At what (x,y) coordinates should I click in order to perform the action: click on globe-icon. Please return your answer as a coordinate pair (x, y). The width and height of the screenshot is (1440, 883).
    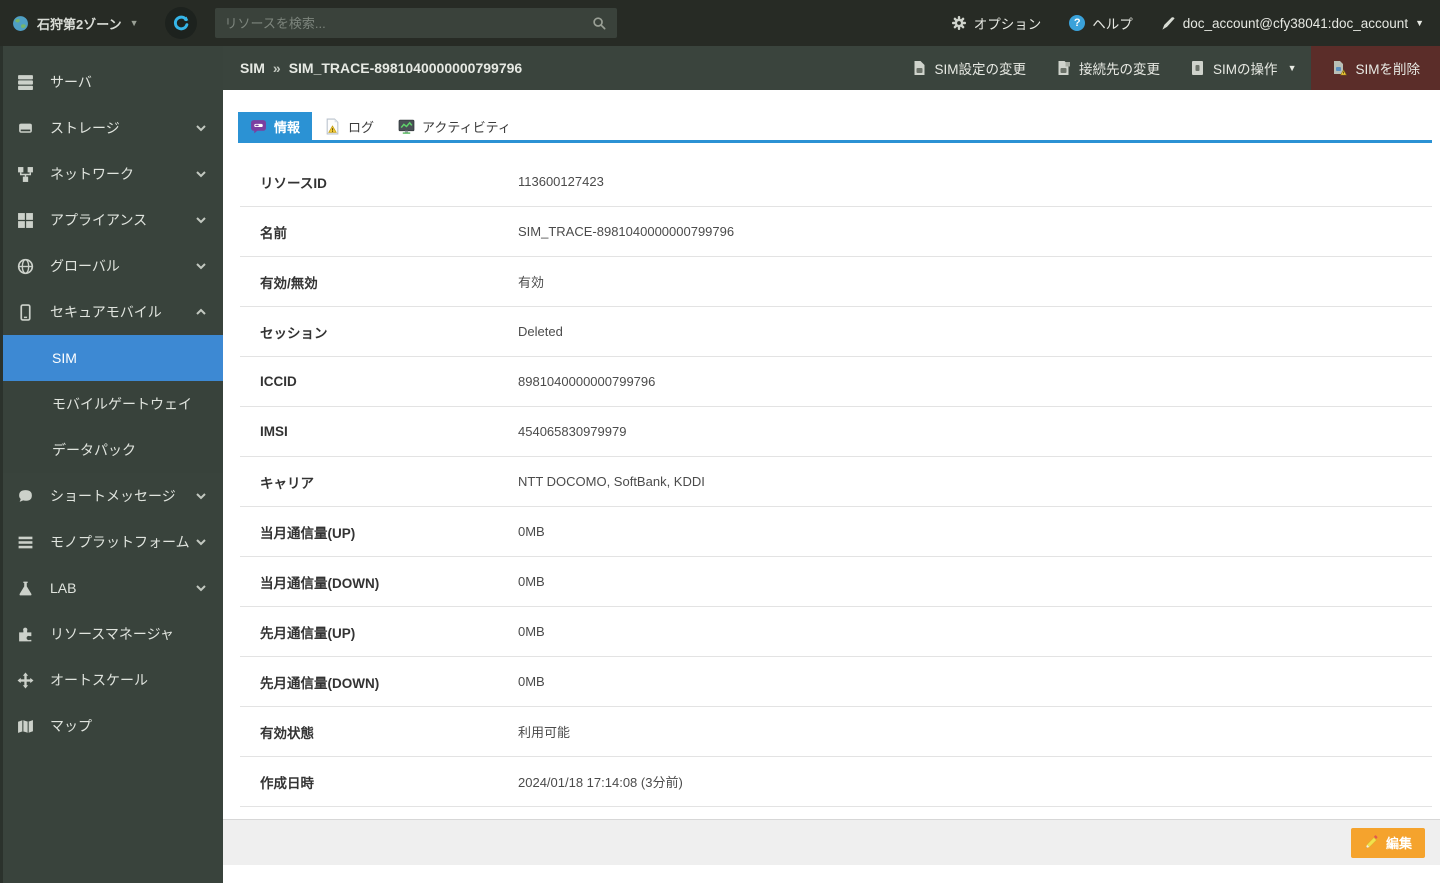
    Looking at the image, I should click on (25, 266).